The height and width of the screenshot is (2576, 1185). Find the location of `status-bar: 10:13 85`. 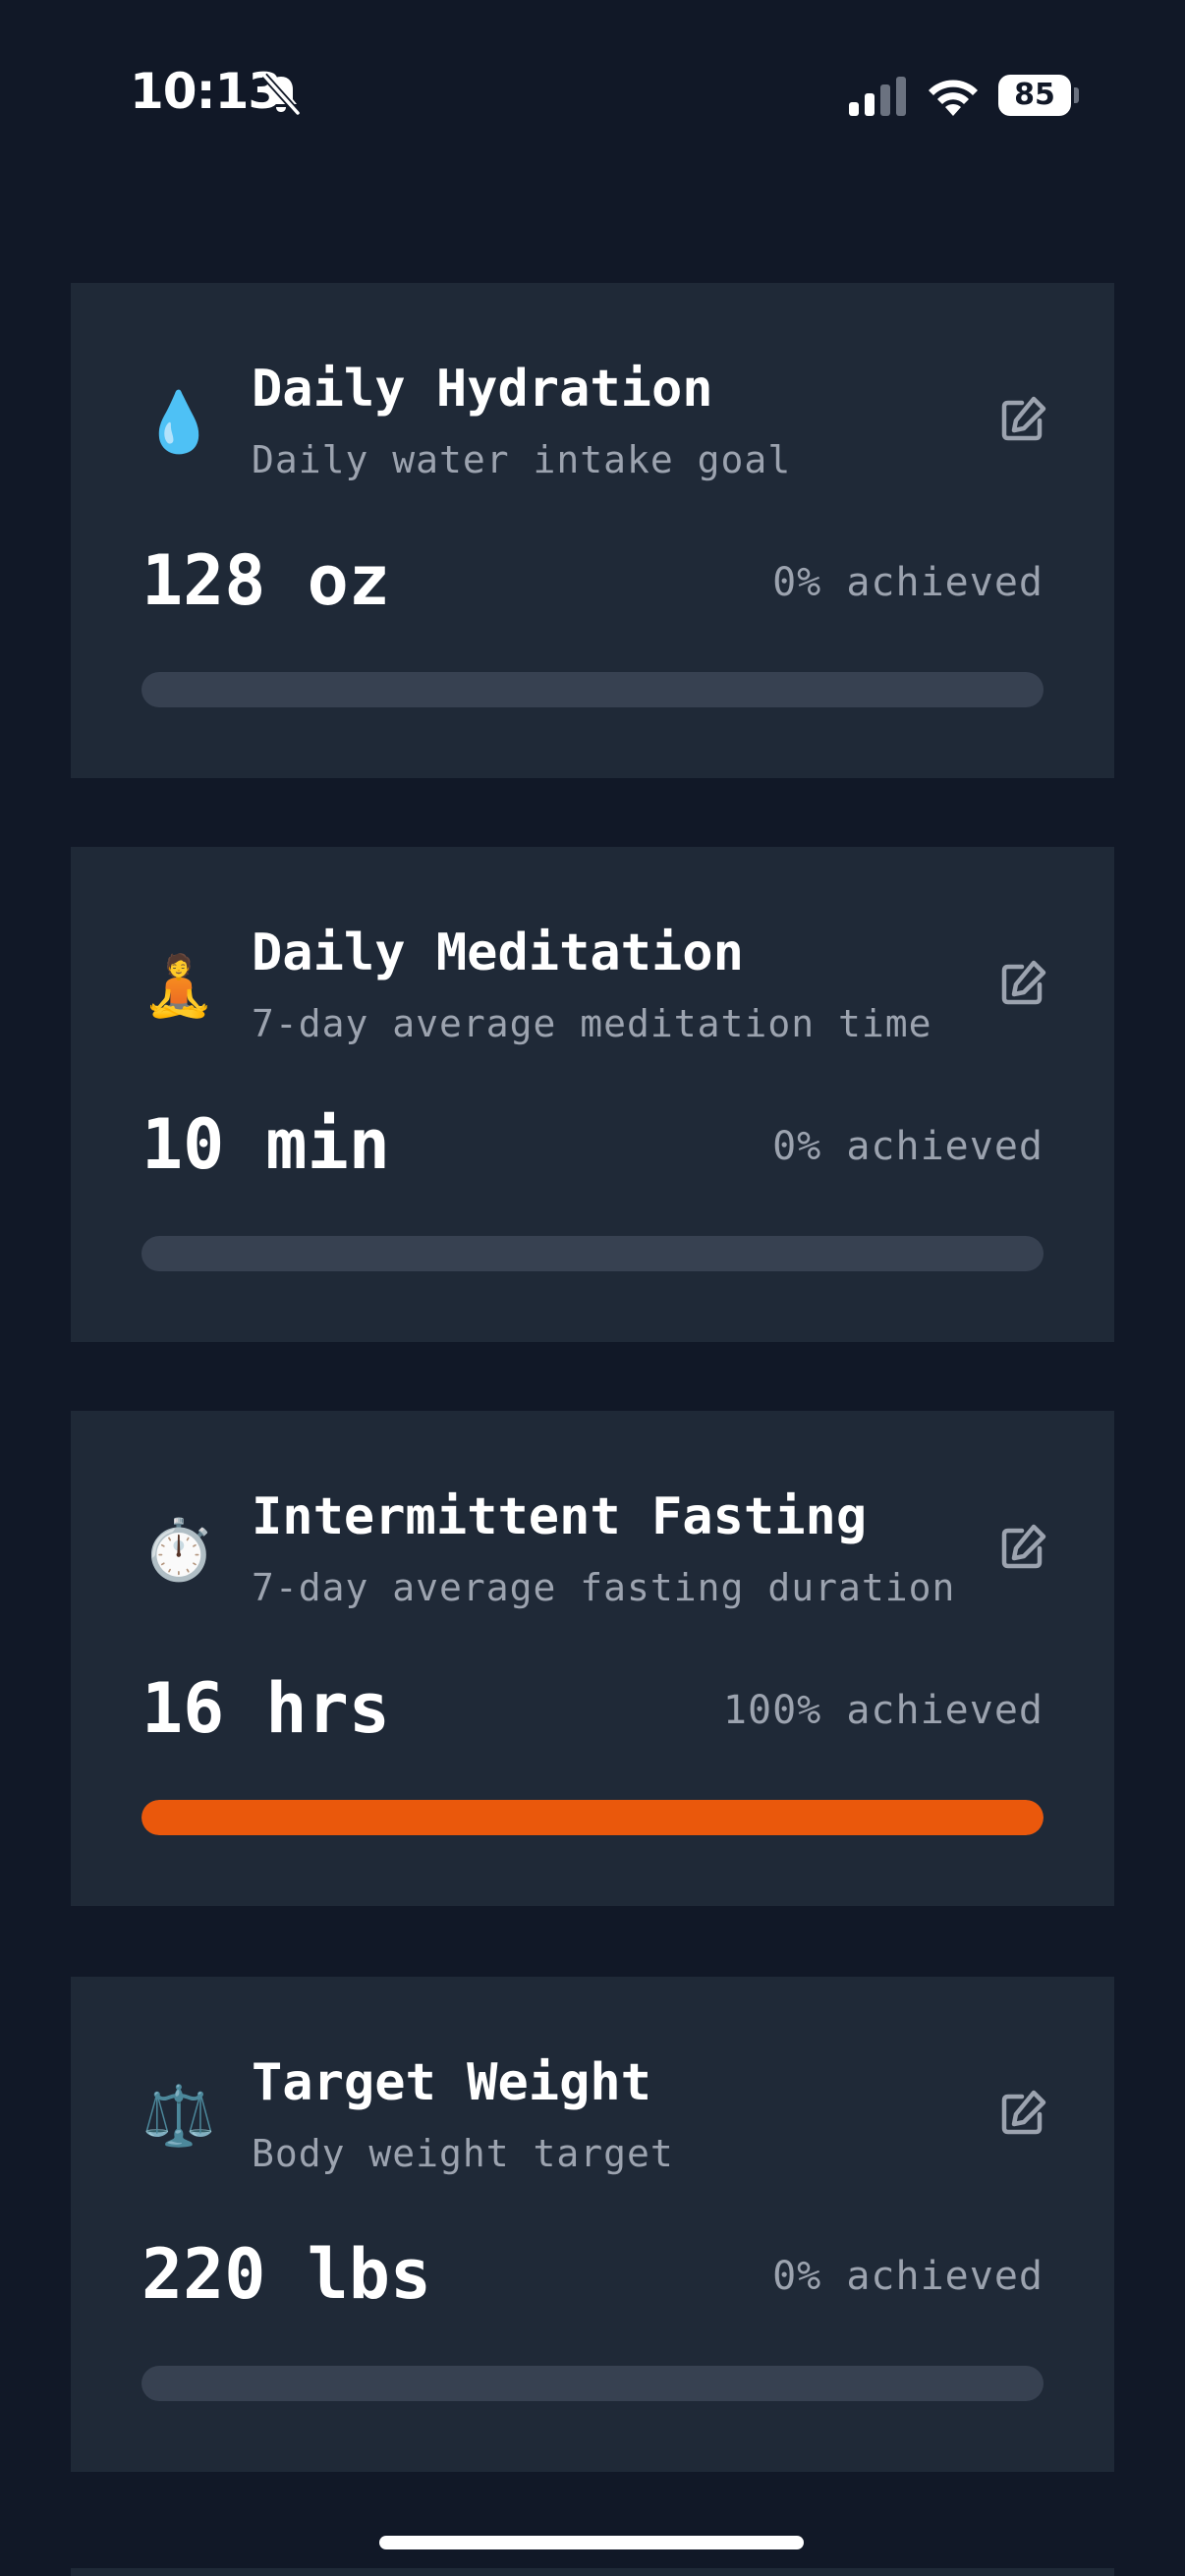

status-bar: 10:13 85 is located at coordinates (592, 98).